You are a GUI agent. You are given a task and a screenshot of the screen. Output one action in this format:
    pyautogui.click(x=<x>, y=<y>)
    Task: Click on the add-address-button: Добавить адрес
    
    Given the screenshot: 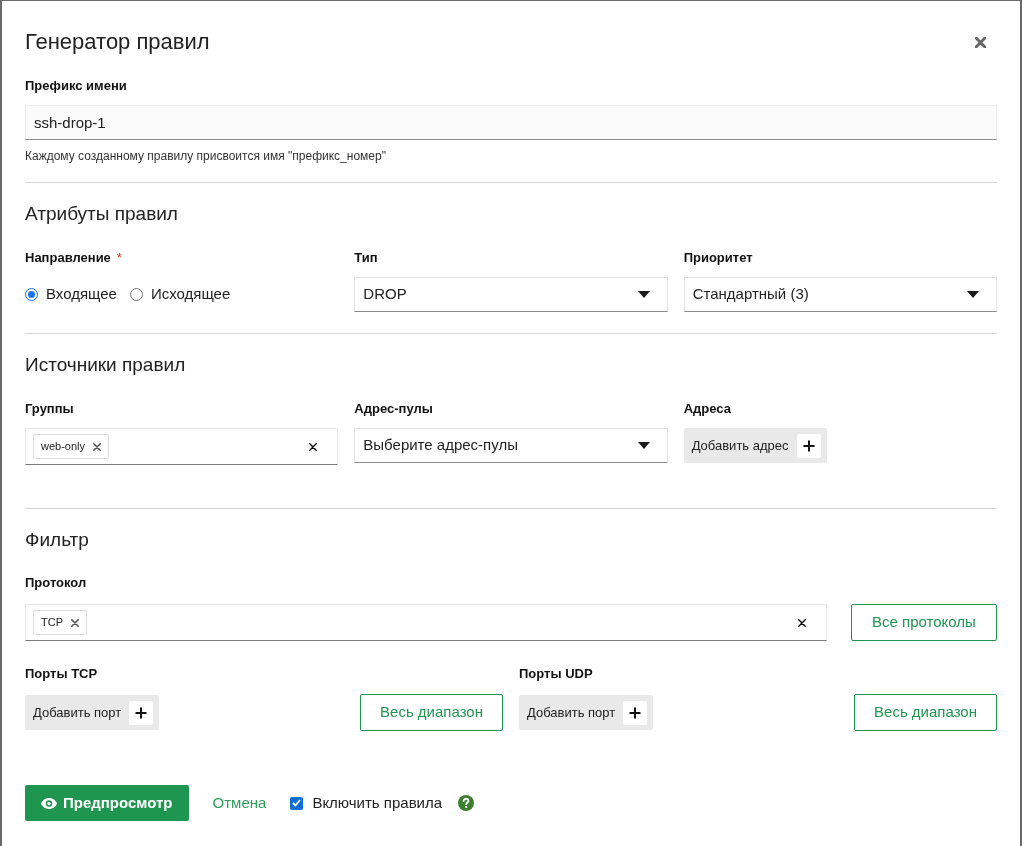 What is the action you would take?
    pyautogui.click(x=755, y=445)
    